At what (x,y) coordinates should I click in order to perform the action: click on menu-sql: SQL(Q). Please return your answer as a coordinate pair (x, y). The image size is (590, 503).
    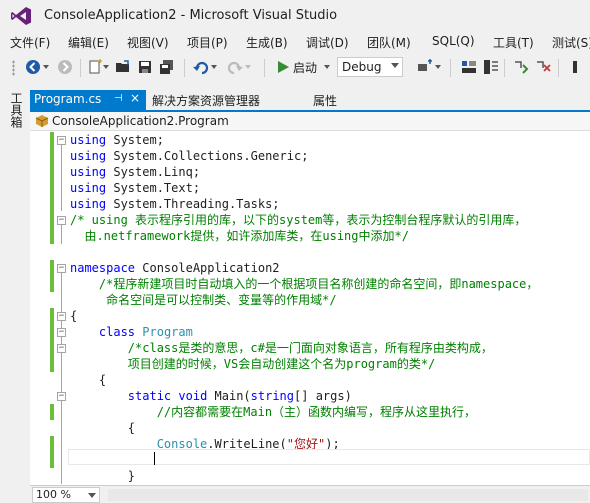
    Looking at the image, I should click on (453, 41).